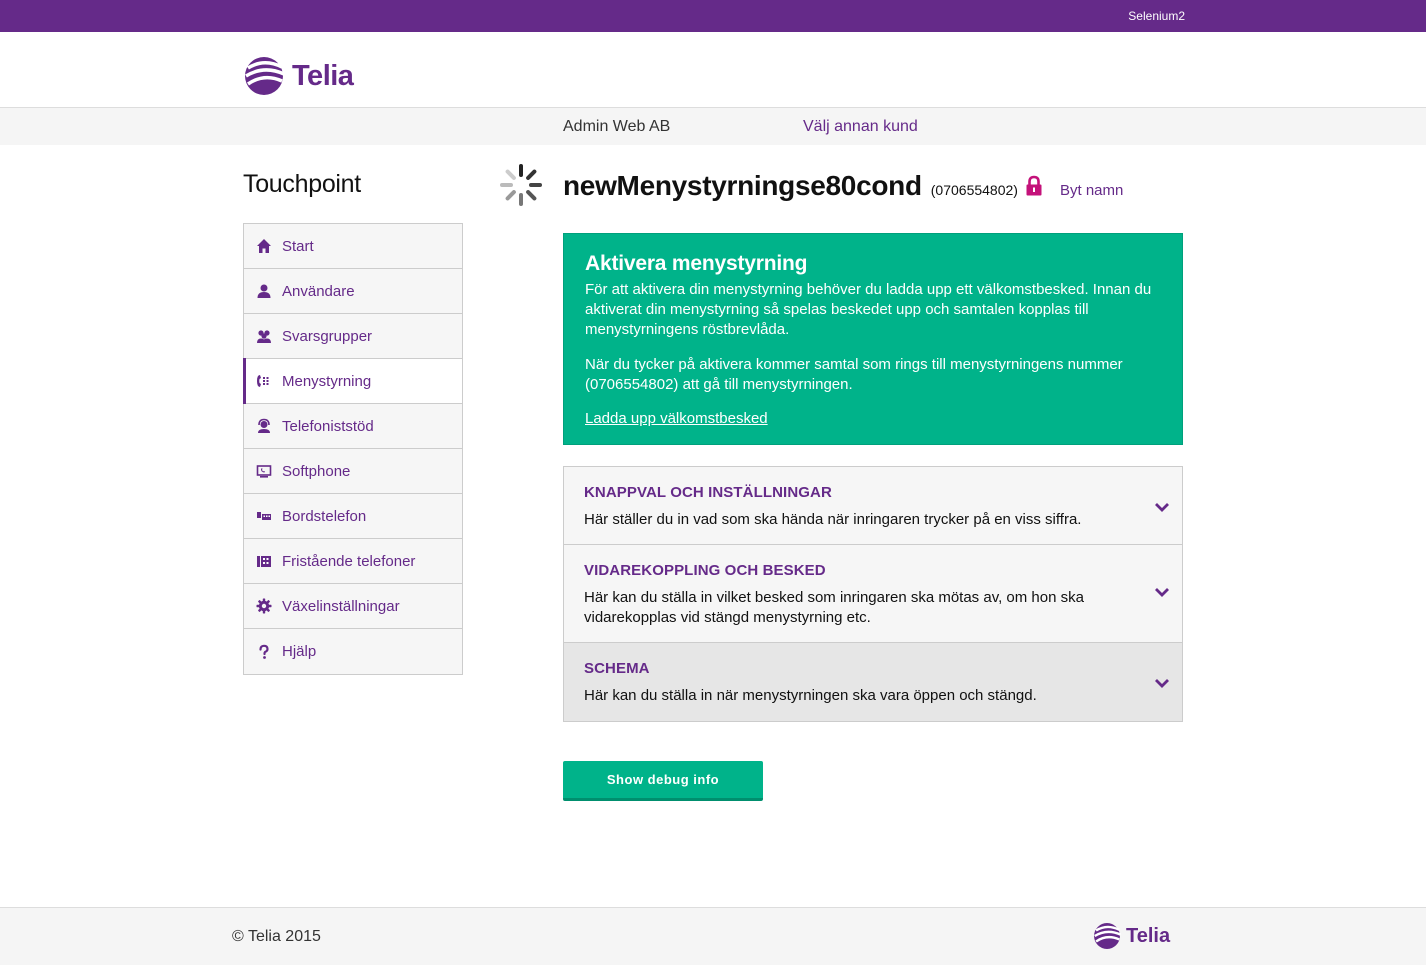 The height and width of the screenshot is (965, 1426). I want to click on sidebar-item-start: Start, so click(353, 246).